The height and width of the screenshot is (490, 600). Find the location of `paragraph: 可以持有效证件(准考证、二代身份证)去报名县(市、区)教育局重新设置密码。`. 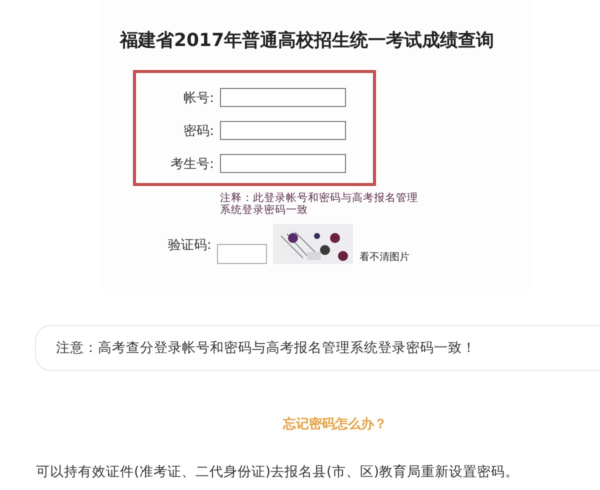

paragraph: 可以持有效证件(准考证、二代身份证)去报名县(市、区)教育局重新设置密码。 is located at coordinates (278, 472).